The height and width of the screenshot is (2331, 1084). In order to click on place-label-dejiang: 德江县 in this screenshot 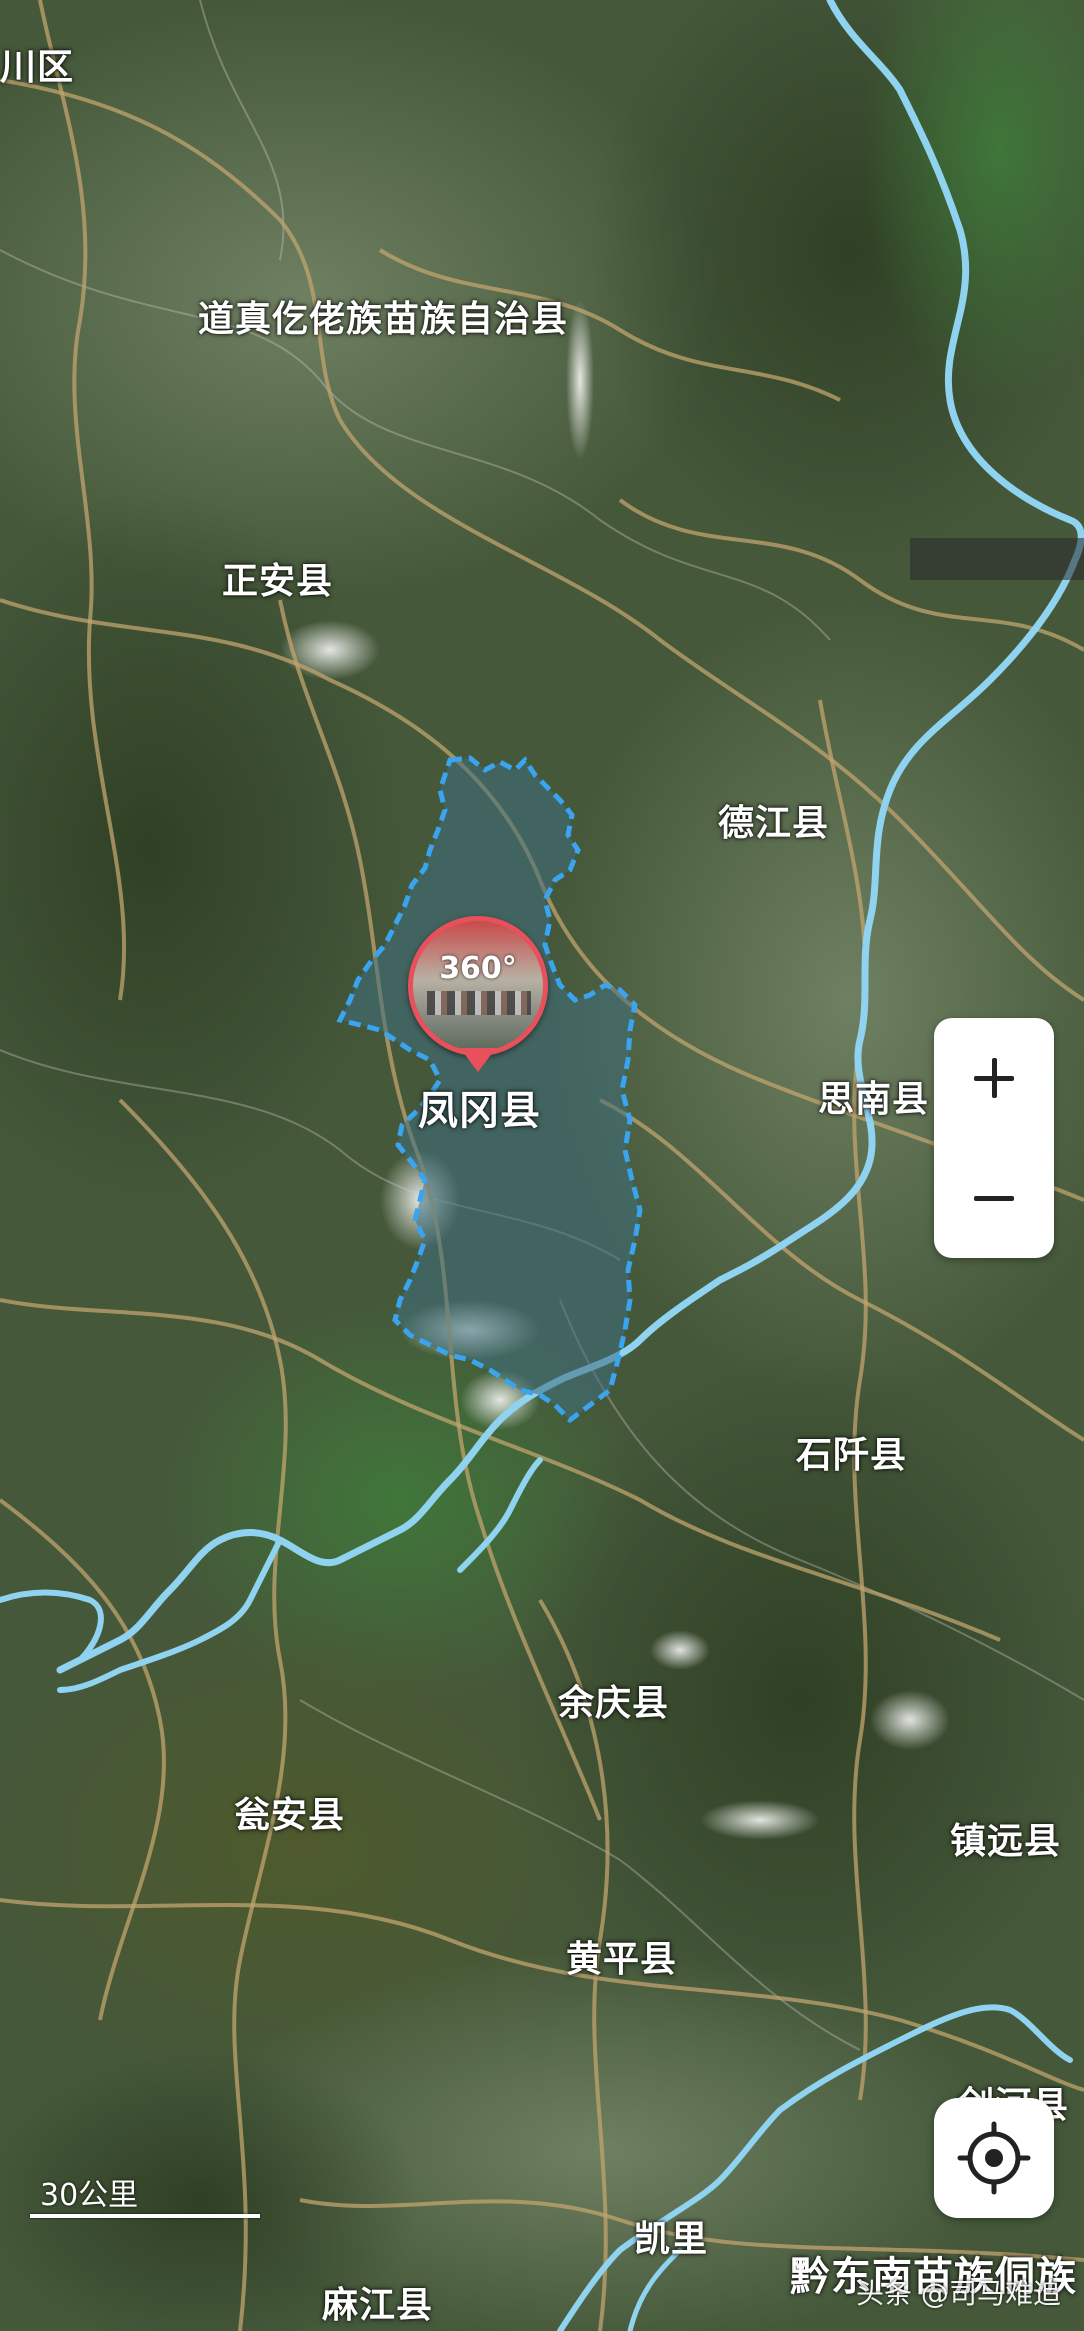, I will do `click(773, 820)`.